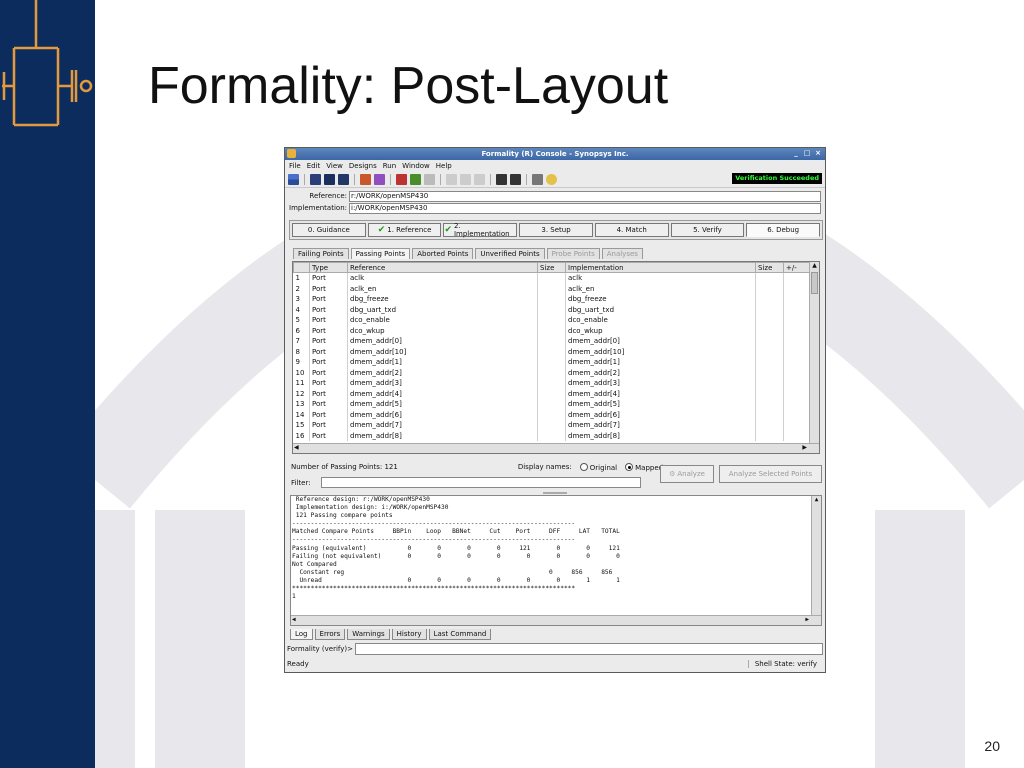 The height and width of the screenshot is (768, 1024). I want to click on column-header, so click(301, 267).